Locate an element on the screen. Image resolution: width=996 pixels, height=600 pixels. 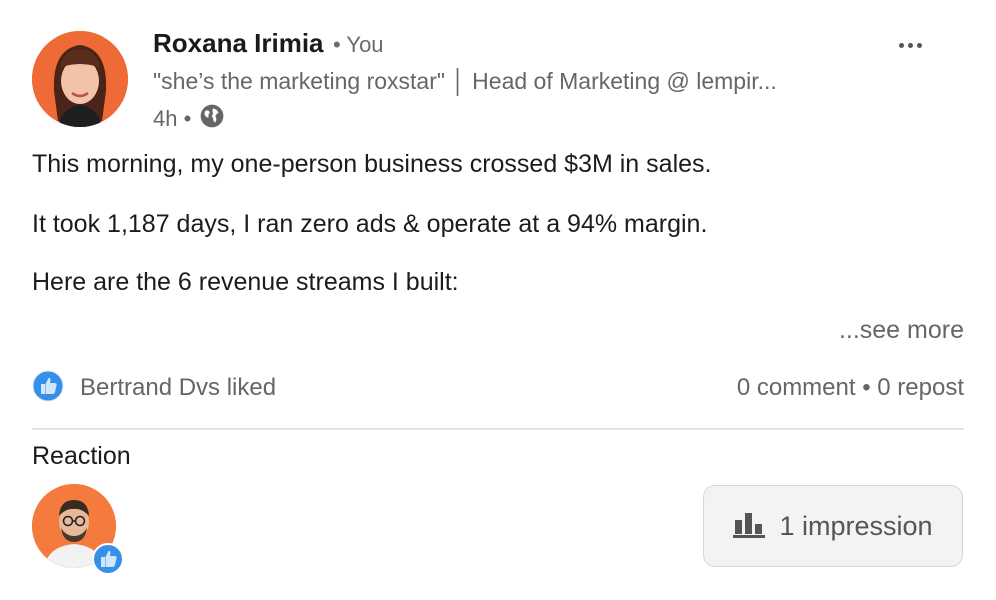
post-meta: 4h • is located at coordinates (189, 119).